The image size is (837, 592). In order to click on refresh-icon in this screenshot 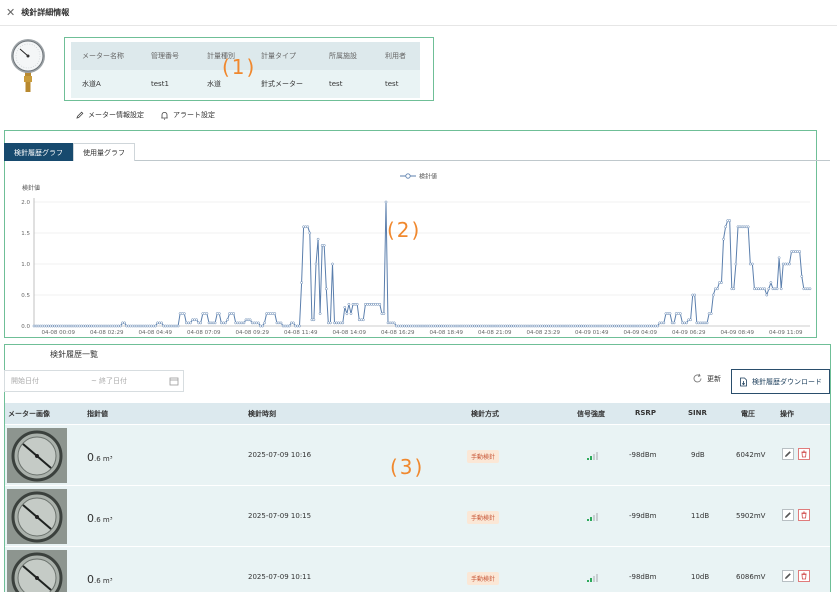, I will do `click(697, 378)`.